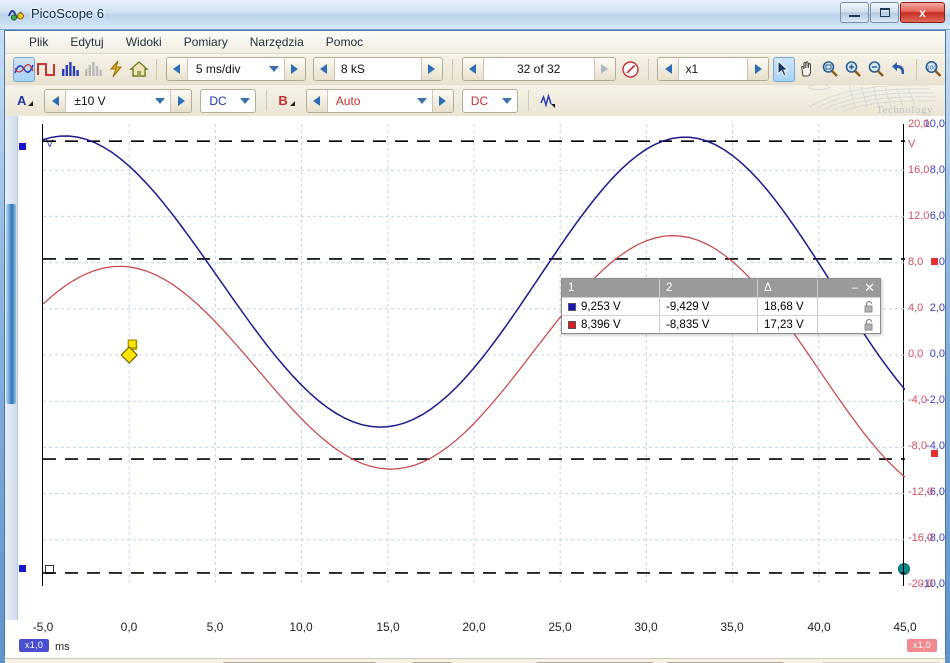 This screenshot has width=950, height=663. I want to click on samples-control: 8 kS, so click(377, 69).